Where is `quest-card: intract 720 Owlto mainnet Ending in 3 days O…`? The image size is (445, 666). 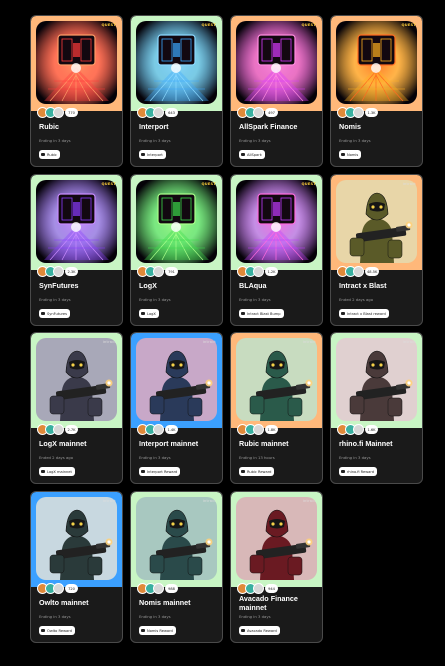 quest-card: intract 720 Owlto mainnet Ending in 3 days O… is located at coordinates (76, 567).